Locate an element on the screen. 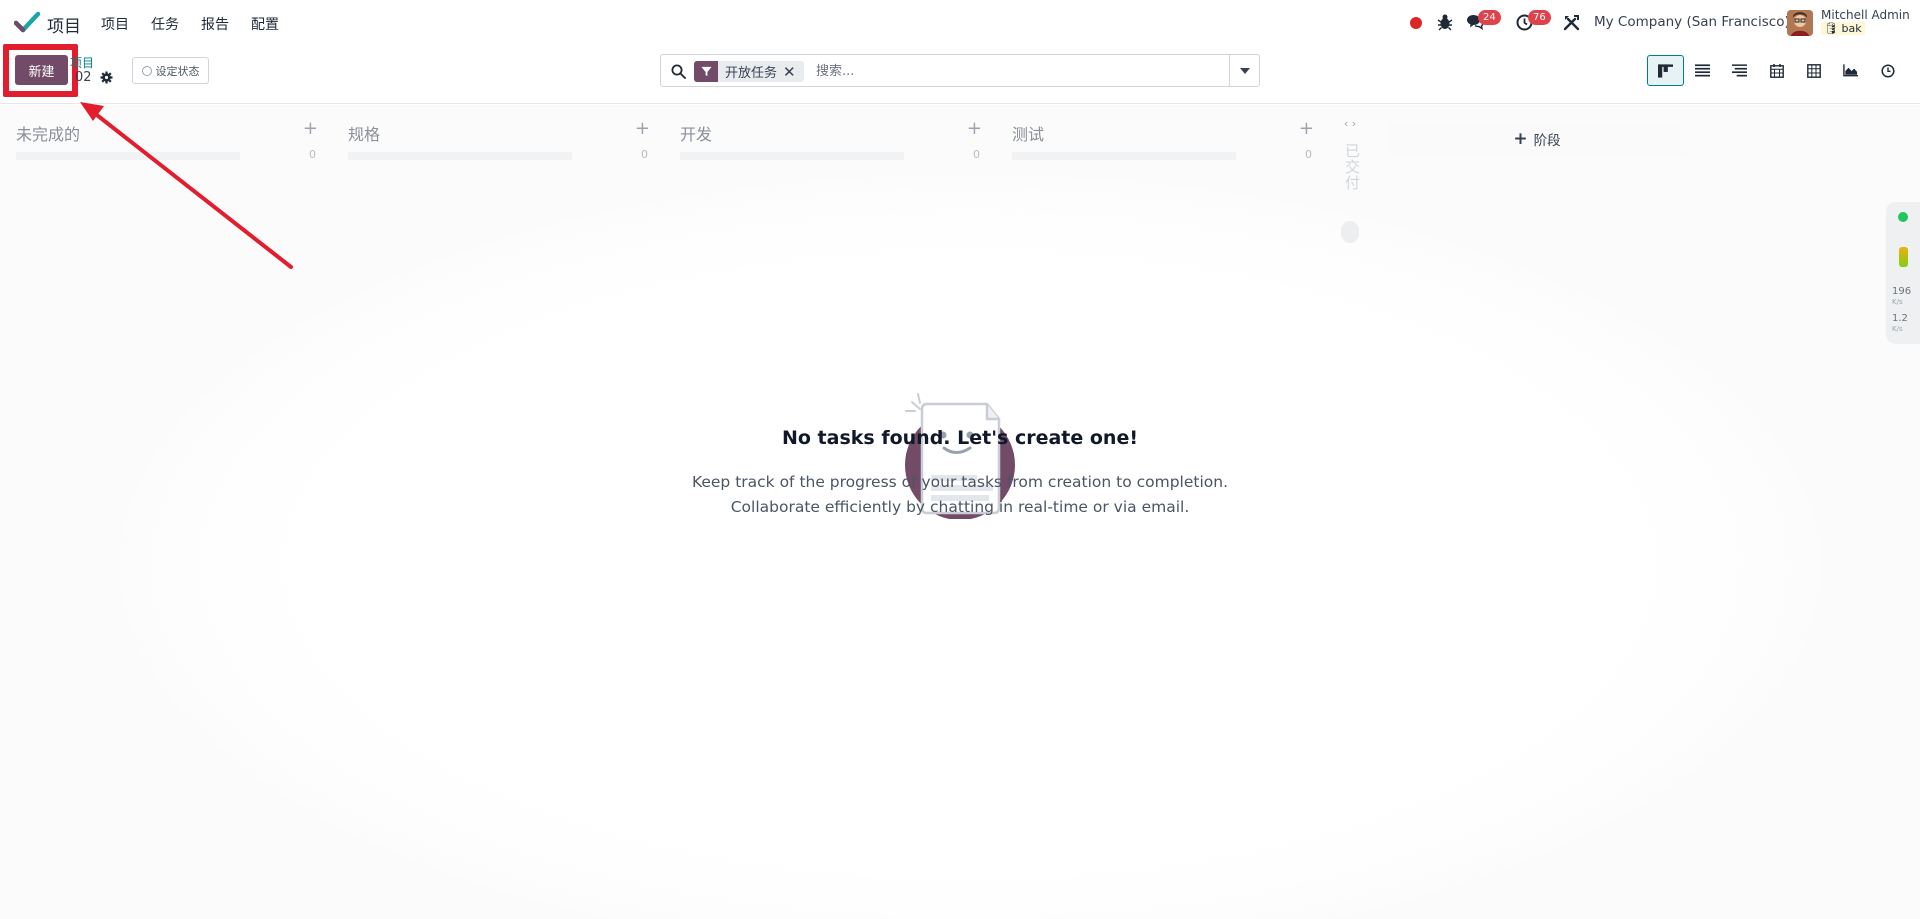  debug-bug-icon is located at coordinates (1445, 22).